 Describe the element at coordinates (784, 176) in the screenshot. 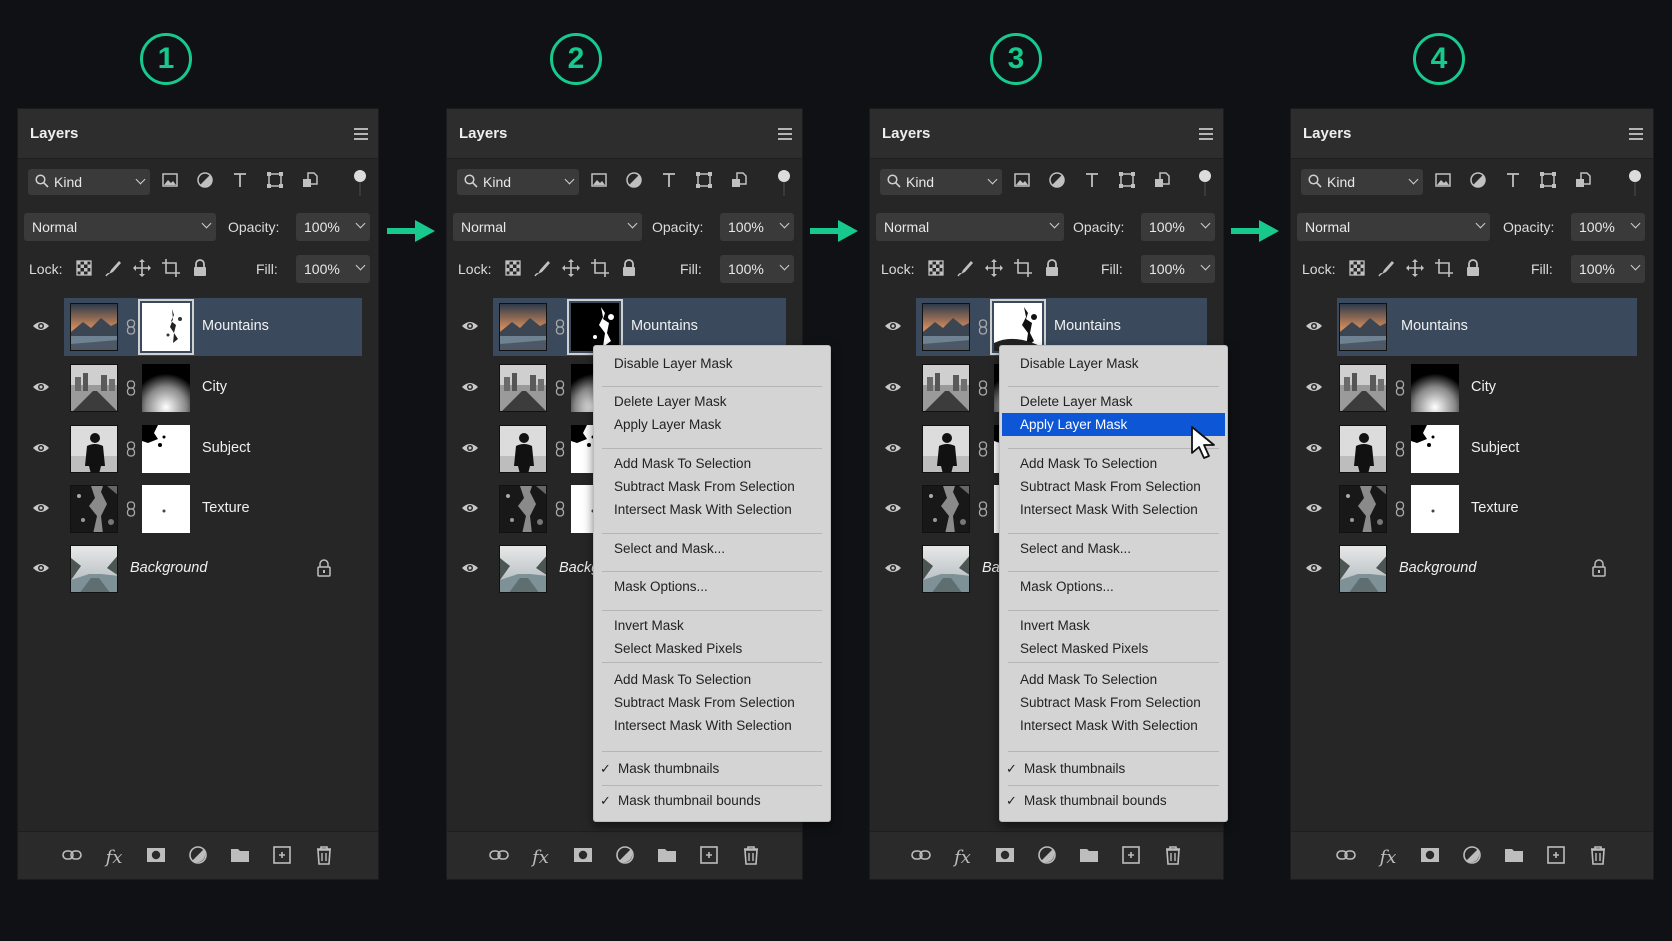

I see `filter-toggle-icon` at that location.